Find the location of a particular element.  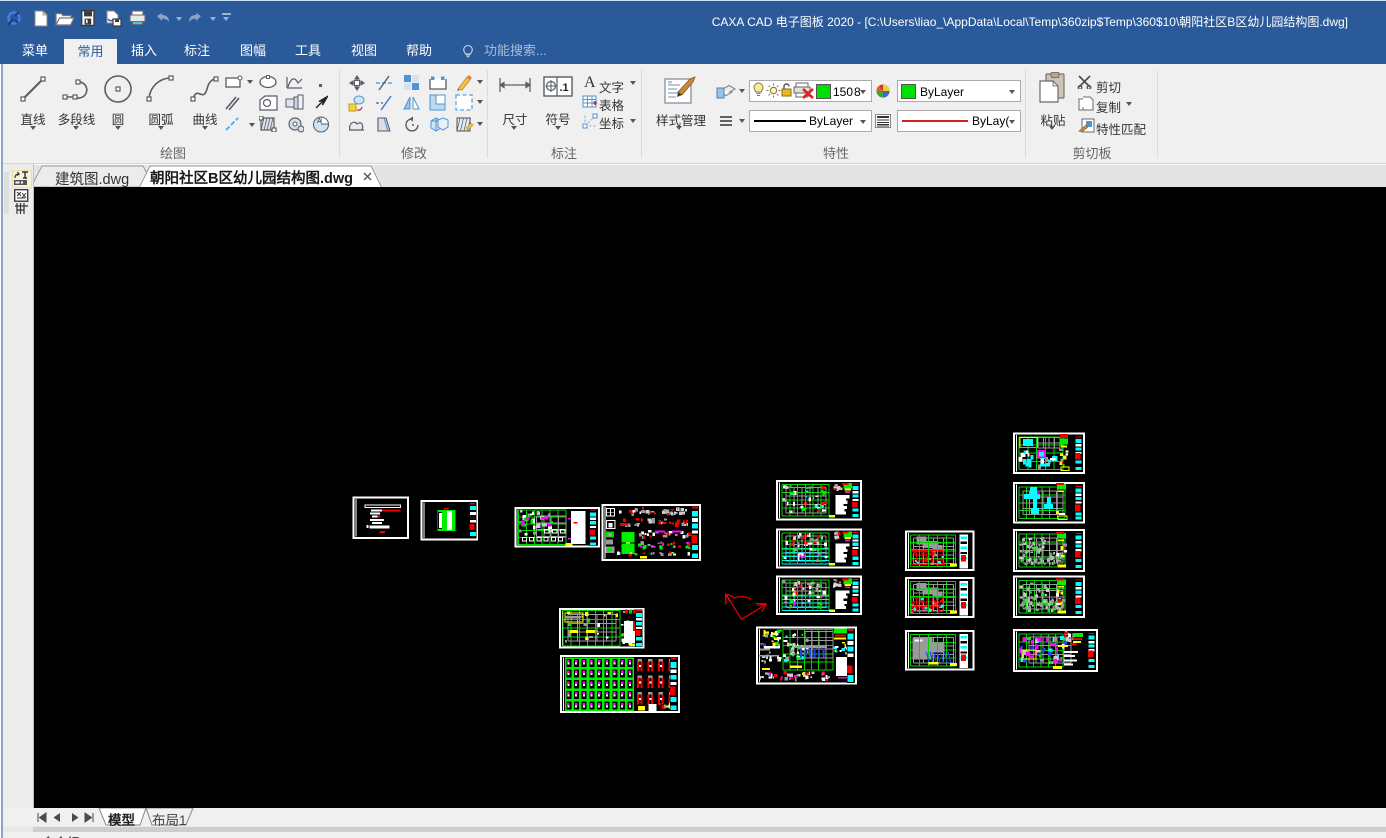

svg-text: A is located at coordinates (319, 121).